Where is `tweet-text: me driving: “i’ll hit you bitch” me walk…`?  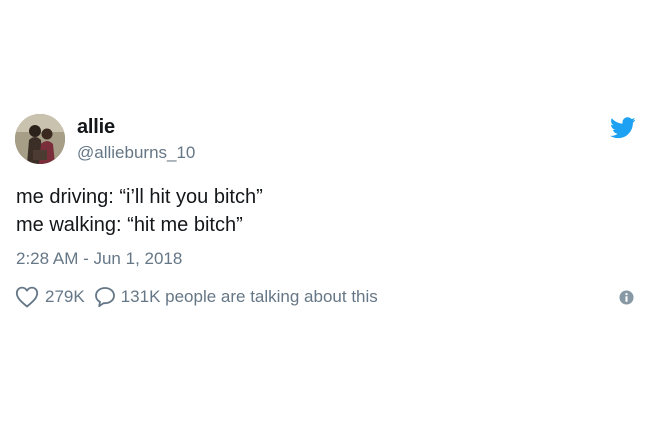 tweet-text: me driving: “i’ll hit you bitch” me walk… is located at coordinates (139, 211).